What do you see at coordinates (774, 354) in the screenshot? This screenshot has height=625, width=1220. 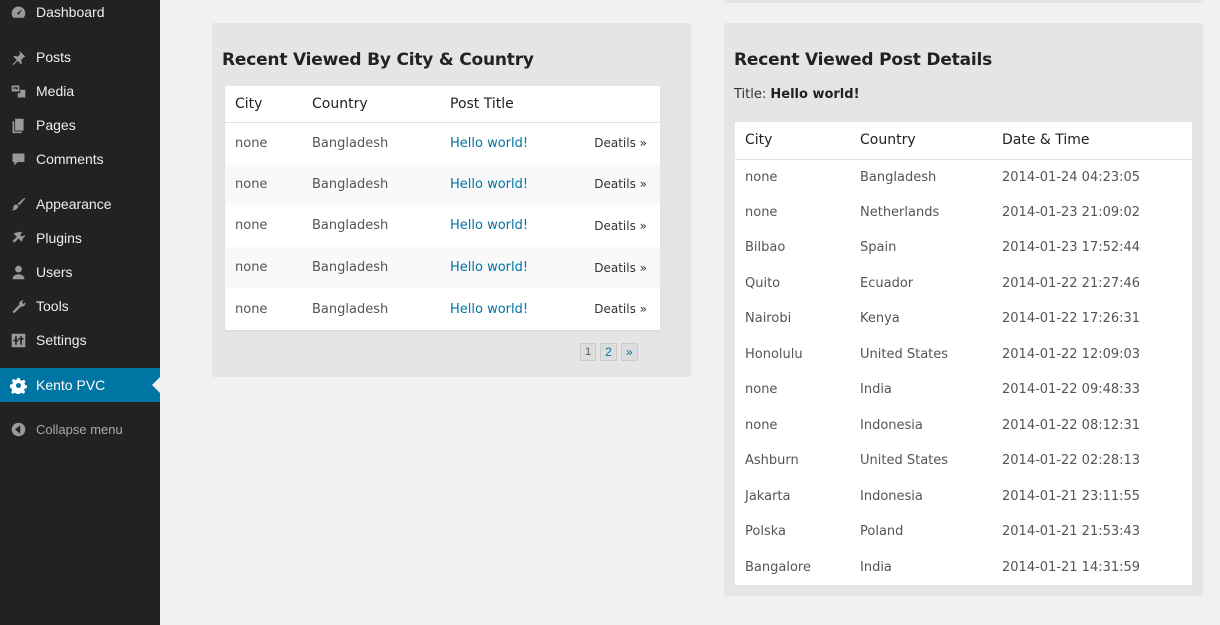 I see `cell-city: Honolulu` at bounding box center [774, 354].